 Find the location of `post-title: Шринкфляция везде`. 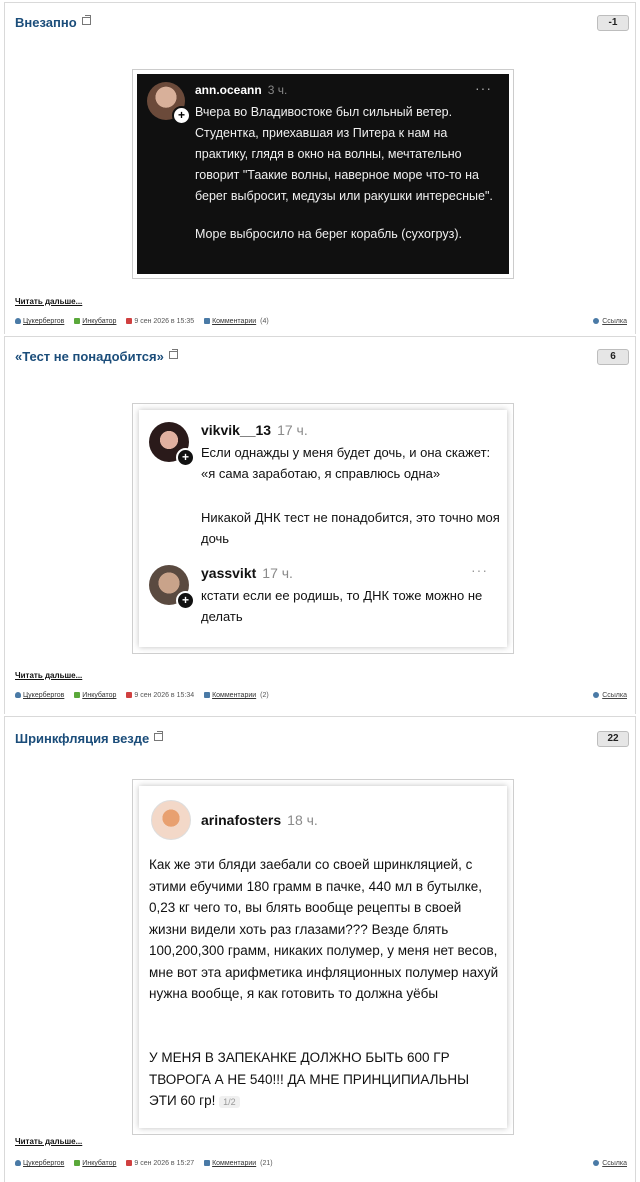

post-title: Шринкфляция везде is located at coordinates (89, 738).